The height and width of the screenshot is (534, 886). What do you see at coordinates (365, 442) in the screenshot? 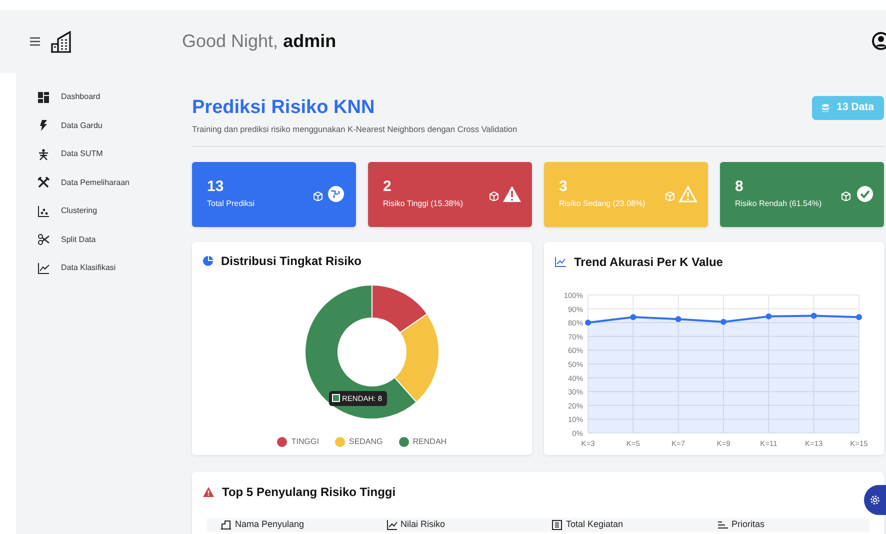
I see `legend-label: SEDANG` at bounding box center [365, 442].